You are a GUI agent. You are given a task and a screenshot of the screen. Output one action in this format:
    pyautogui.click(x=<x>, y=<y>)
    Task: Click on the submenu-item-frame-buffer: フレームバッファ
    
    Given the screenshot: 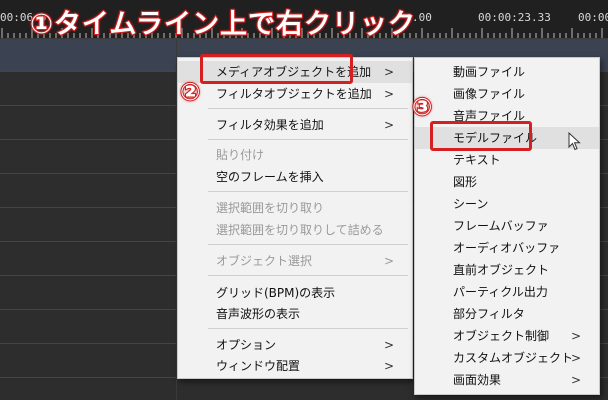 What is the action you would take?
    pyautogui.click(x=507, y=226)
    